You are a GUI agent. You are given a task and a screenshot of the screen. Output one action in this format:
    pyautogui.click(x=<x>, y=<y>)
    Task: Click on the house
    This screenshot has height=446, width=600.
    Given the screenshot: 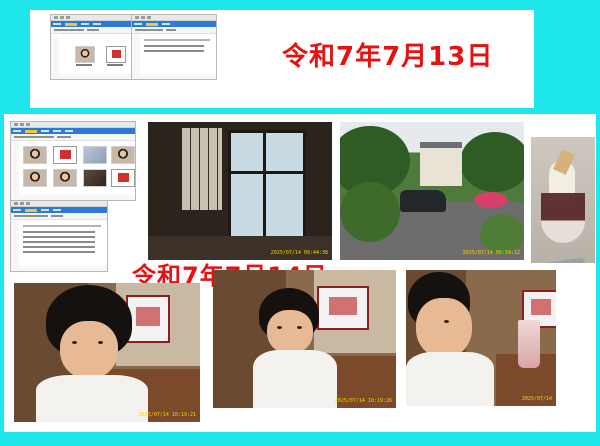 What is the action you would take?
    pyautogui.click(x=441, y=164)
    